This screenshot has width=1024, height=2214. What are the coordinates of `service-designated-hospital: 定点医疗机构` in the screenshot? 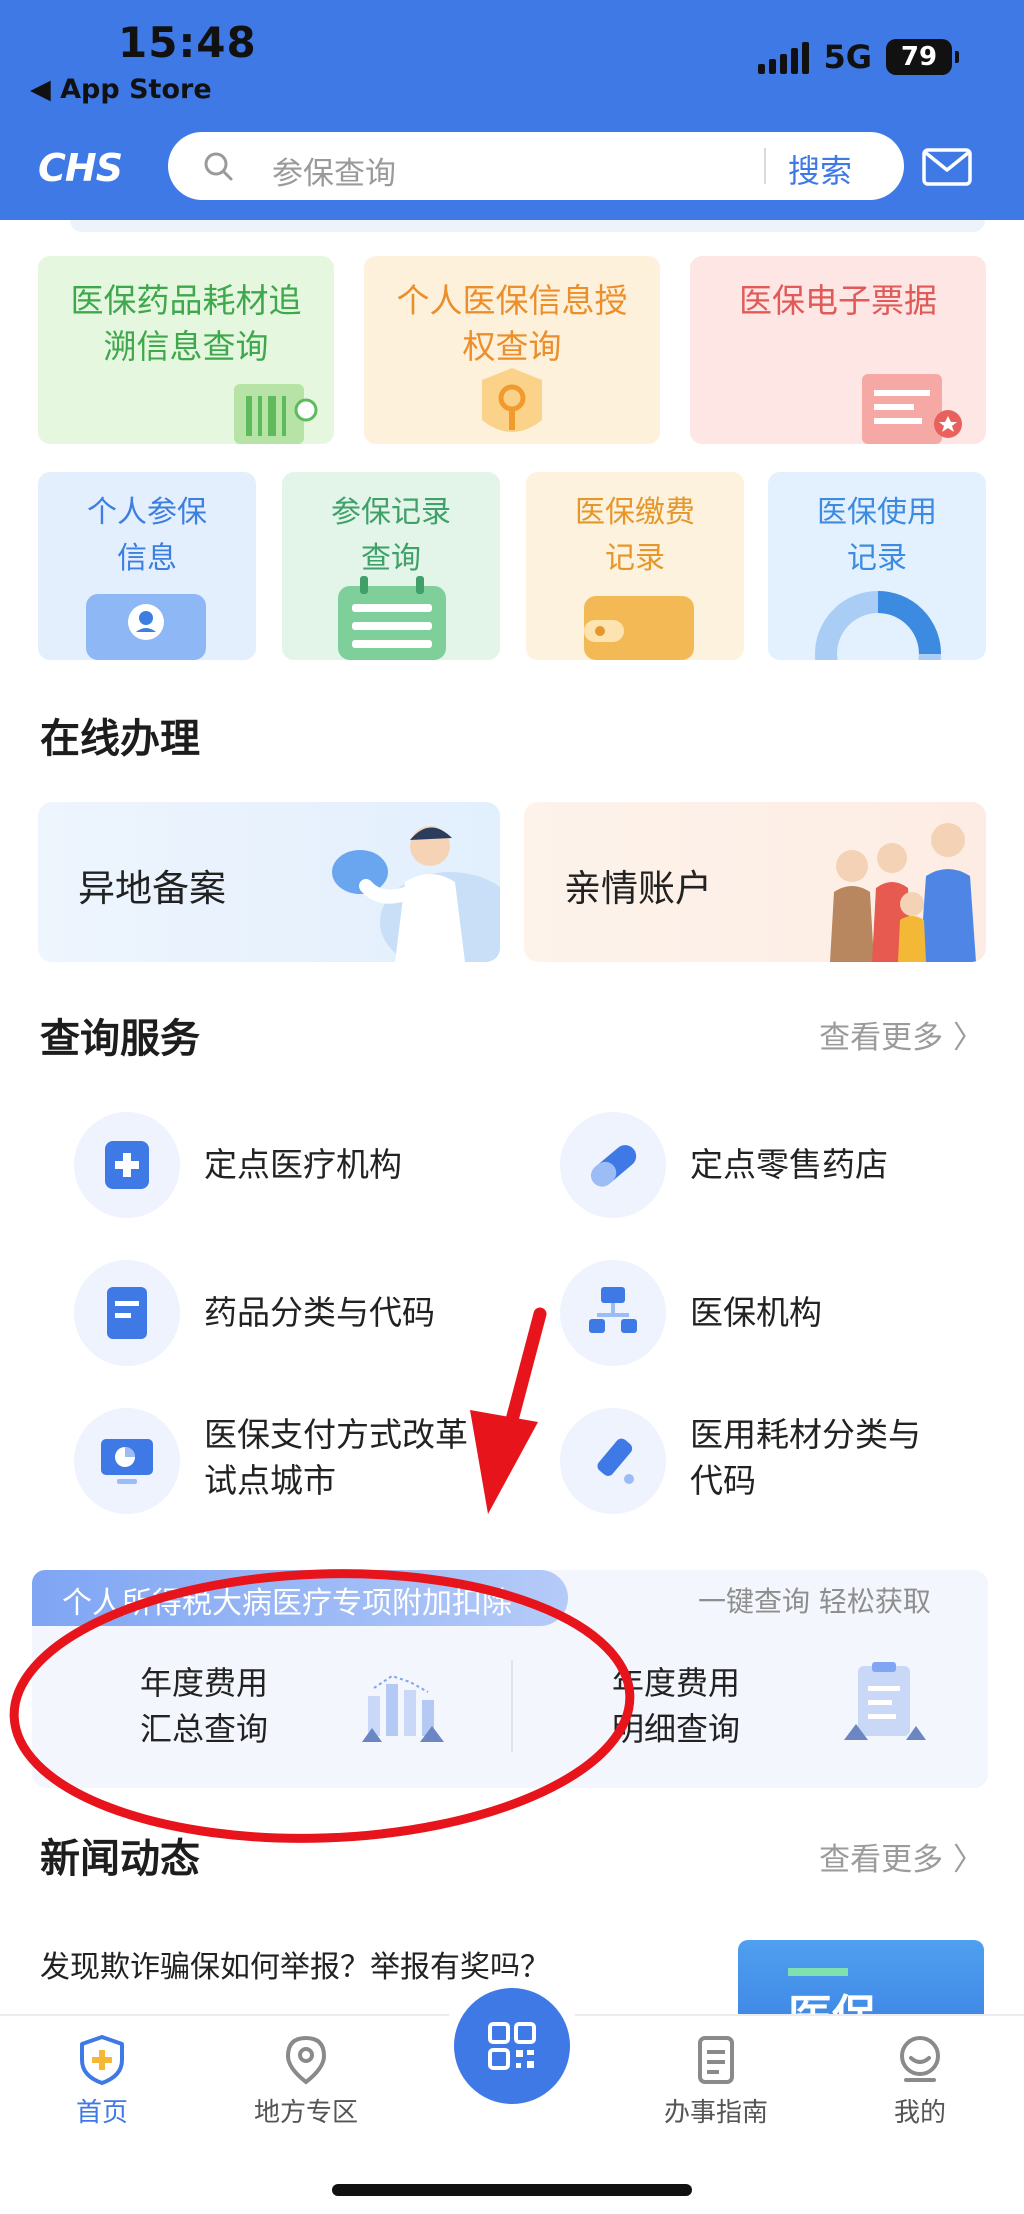 It's located at (264, 1167).